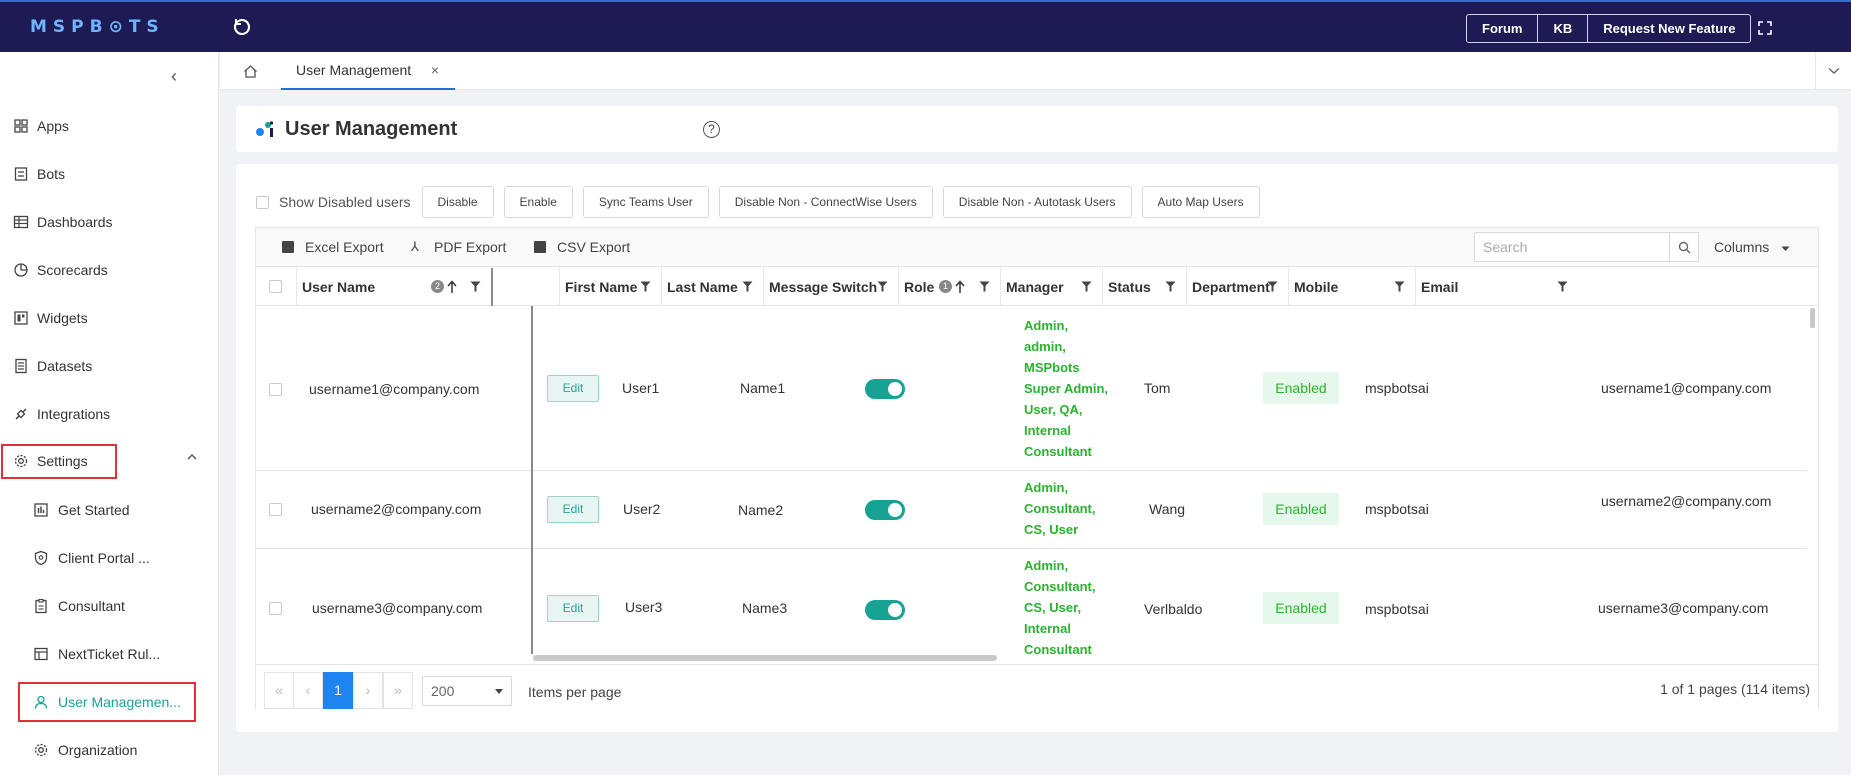 This screenshot has width=1851, height=775. I want to click on sidebar-item-label: Apps, so click(53, 126).